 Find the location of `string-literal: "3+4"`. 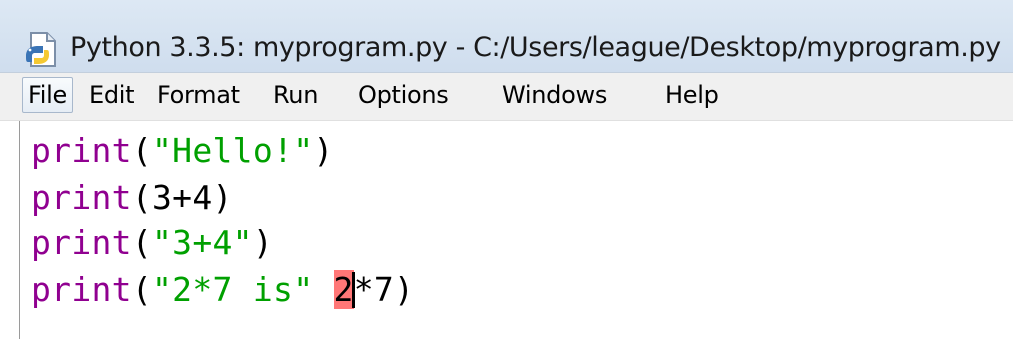

string-literal: "3+4" is located at coordinates (202, 242).